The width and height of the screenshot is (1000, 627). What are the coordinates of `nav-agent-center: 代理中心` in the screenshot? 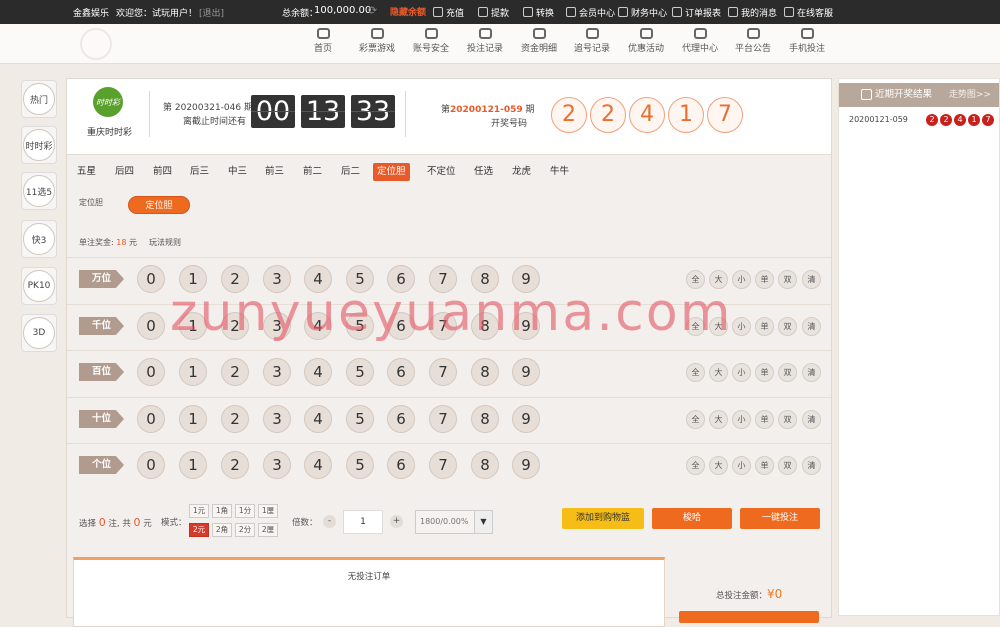 It's located at (700, 41).